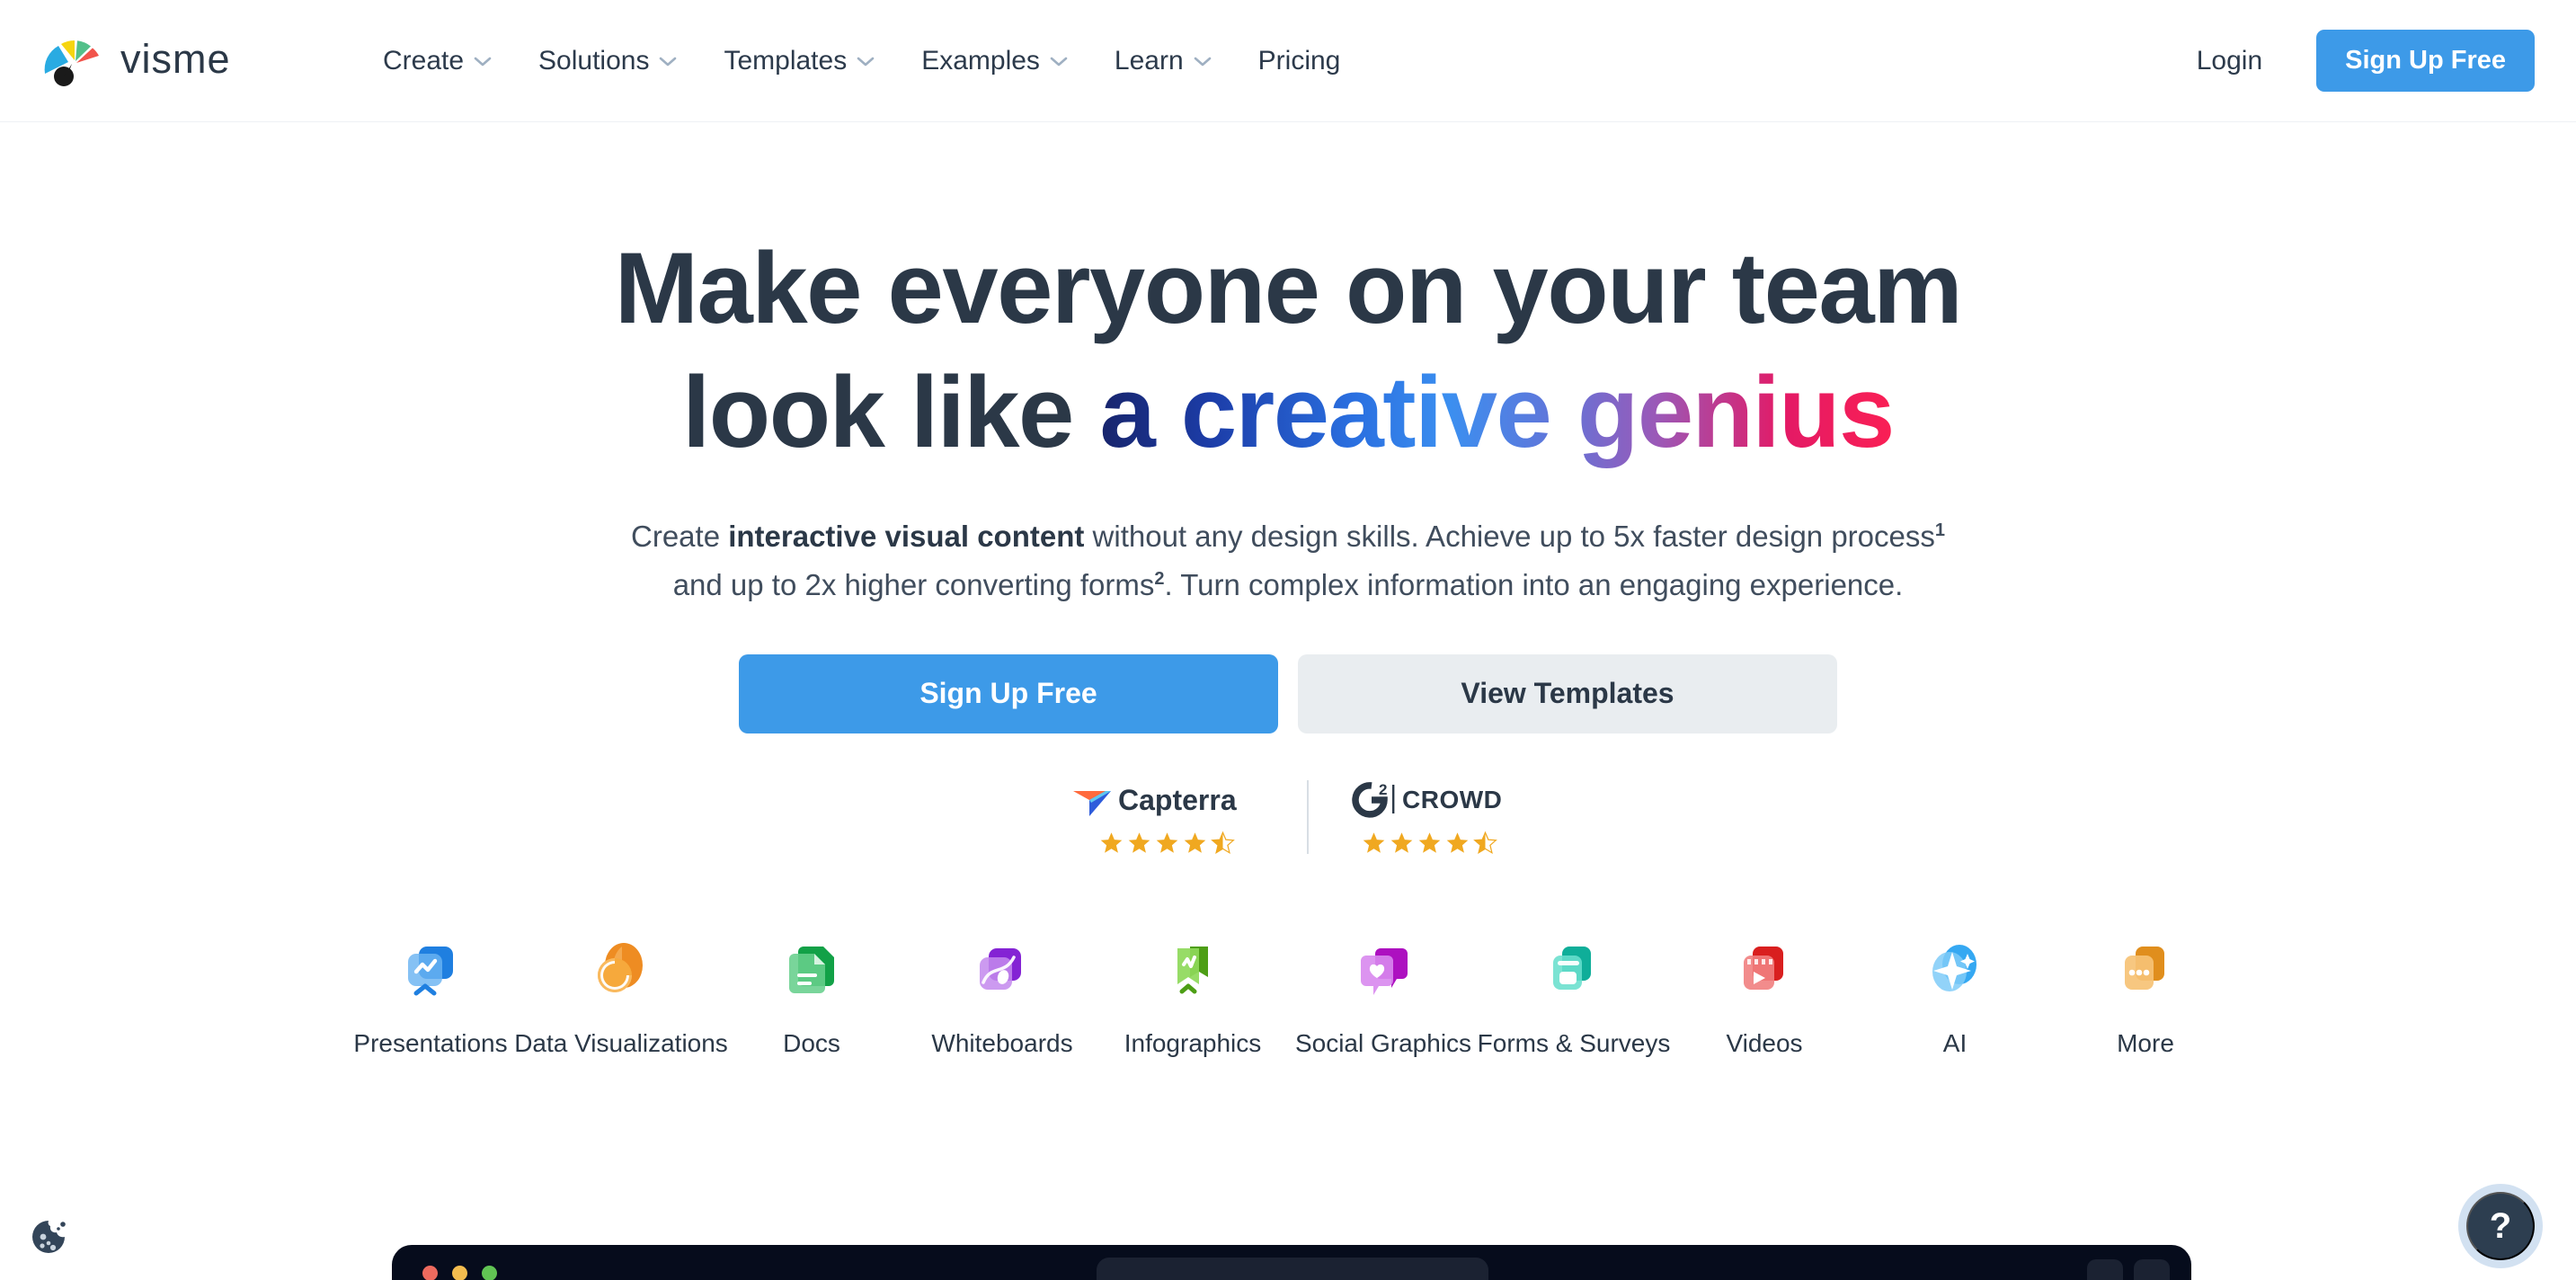 Image resolution: width=2576 pixels, height=1280 pixels. Describe the element at coordinates (2145, 1042) in the screenshot. I see `category-label: More` at that location.